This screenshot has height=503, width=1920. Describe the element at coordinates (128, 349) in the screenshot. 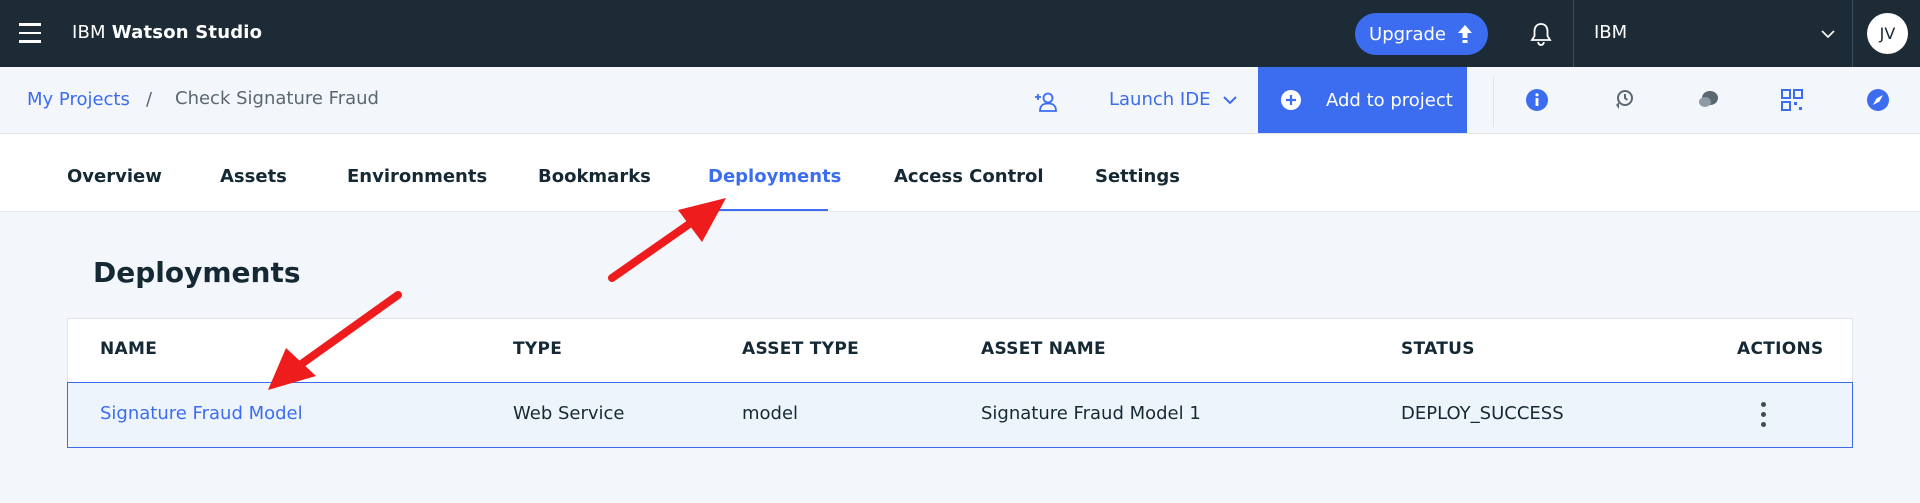

I see `column-header-name: NAME` at that location.